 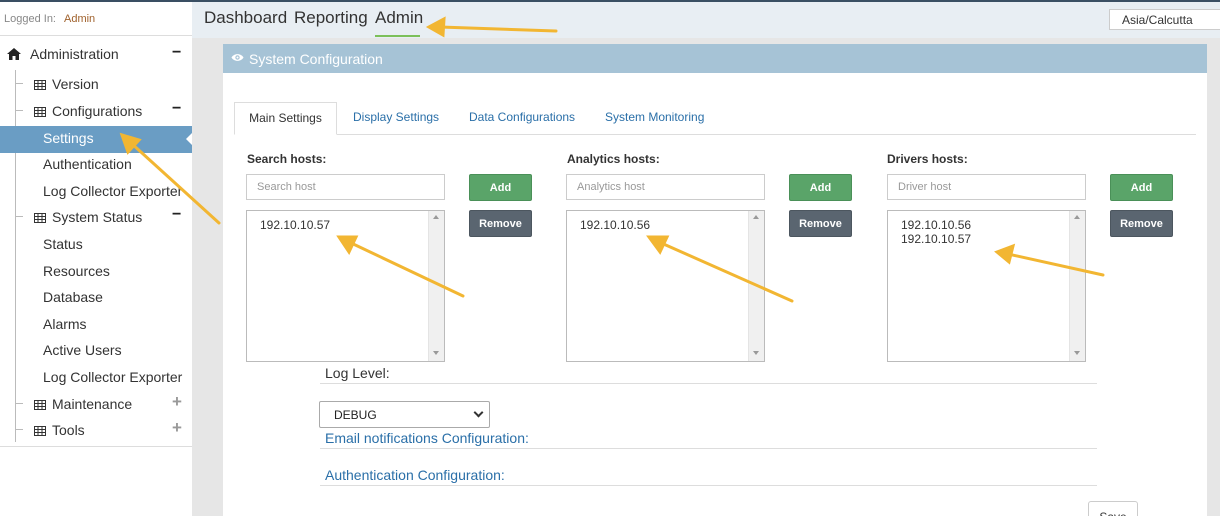 I want to click on sidebar-item-administration: Administration, so click(x=62, y=54).